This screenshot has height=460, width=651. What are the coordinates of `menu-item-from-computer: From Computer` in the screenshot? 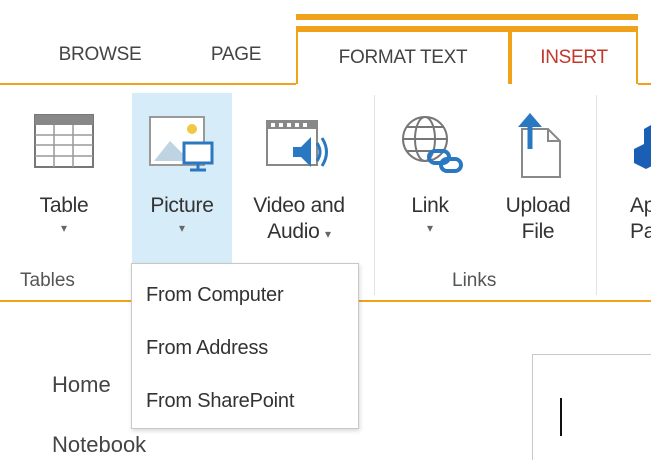 It's located at (215, 295).